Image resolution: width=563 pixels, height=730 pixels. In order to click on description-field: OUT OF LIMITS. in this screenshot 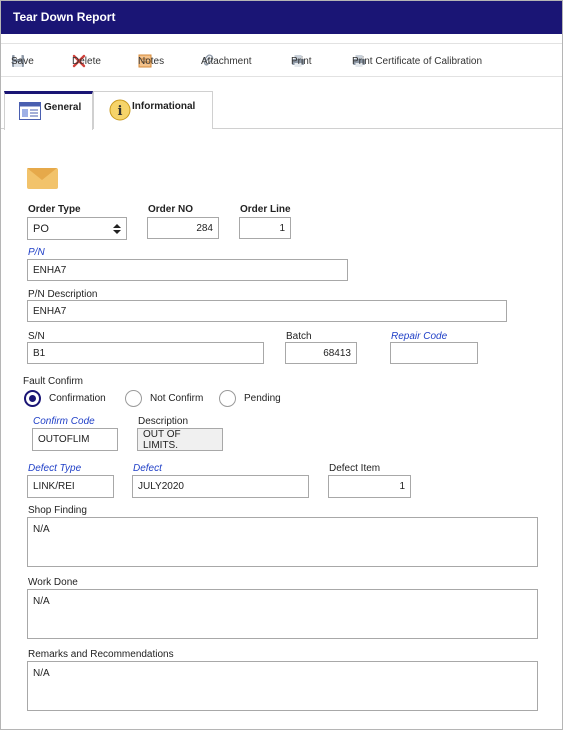, I will do `click(180, 439)`.